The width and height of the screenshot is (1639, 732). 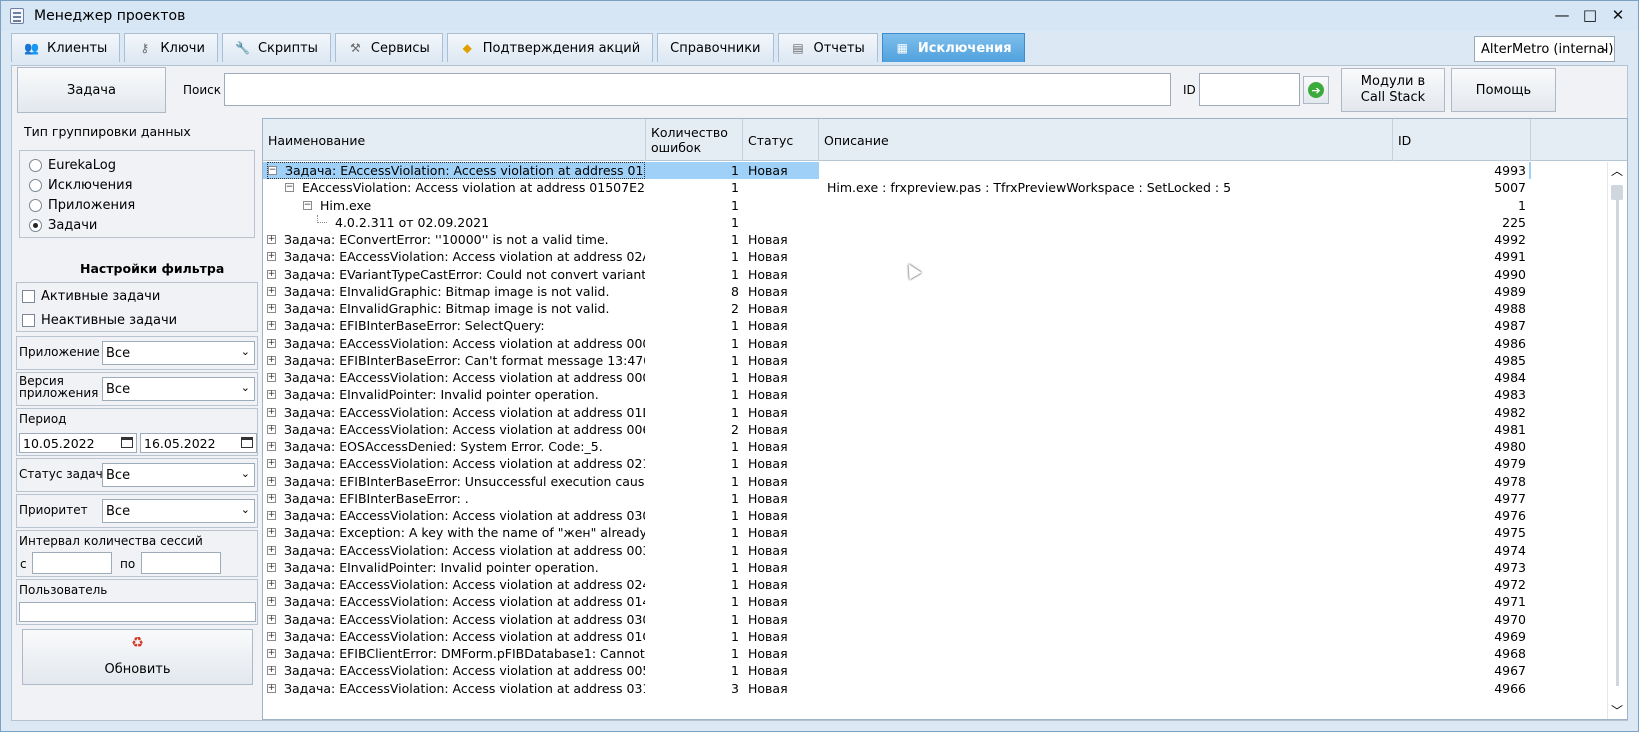 What do you see at coordinates (137, 296) in the screenshot?
I see `active-tasks-checkbox: Активные задачи` at bounding box center [137, 296].